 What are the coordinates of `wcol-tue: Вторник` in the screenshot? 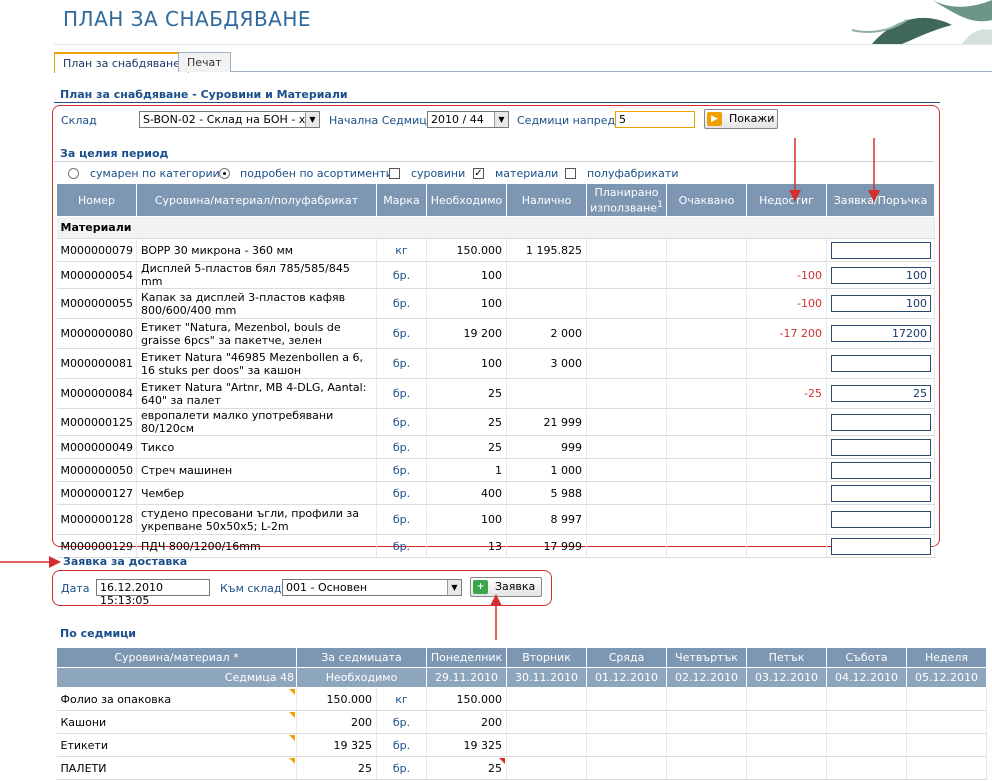 It's located at (547, 657).